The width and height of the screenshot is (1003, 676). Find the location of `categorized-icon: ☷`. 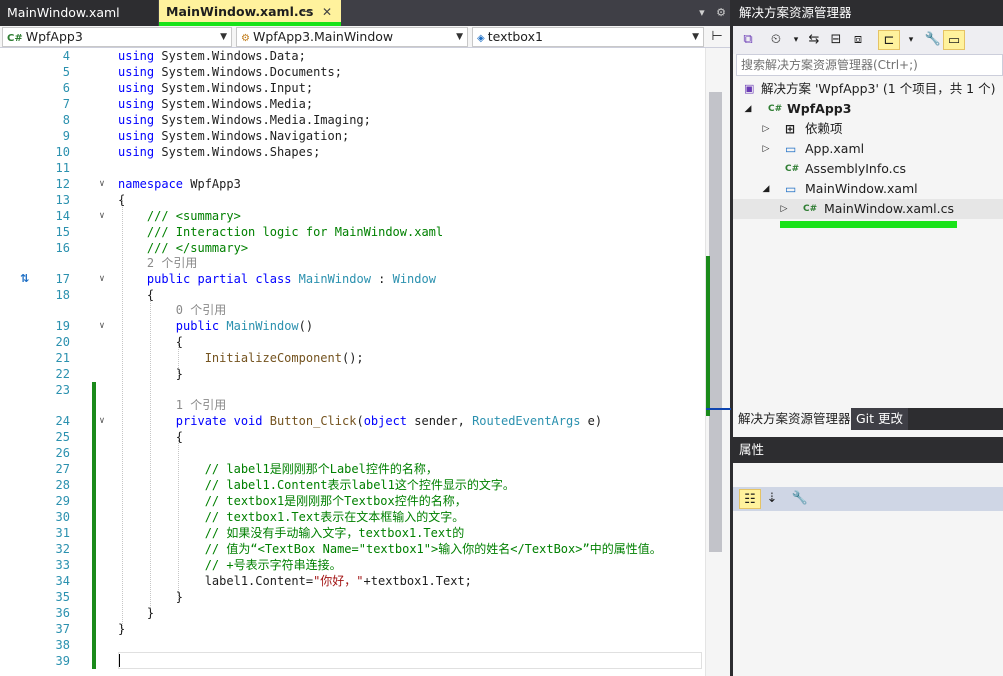

categorized-icon: ☷ is located at coordinates (750, 499).